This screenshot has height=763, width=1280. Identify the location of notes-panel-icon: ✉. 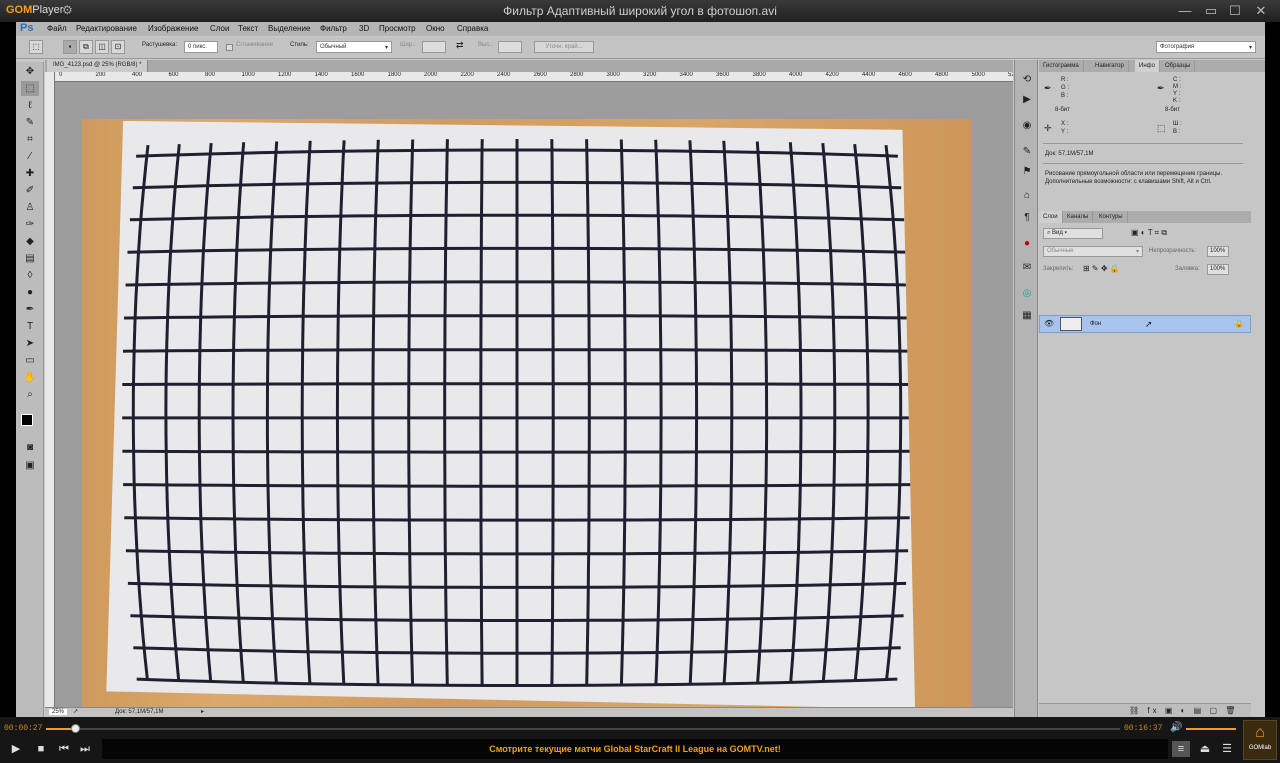
(1027, 268).